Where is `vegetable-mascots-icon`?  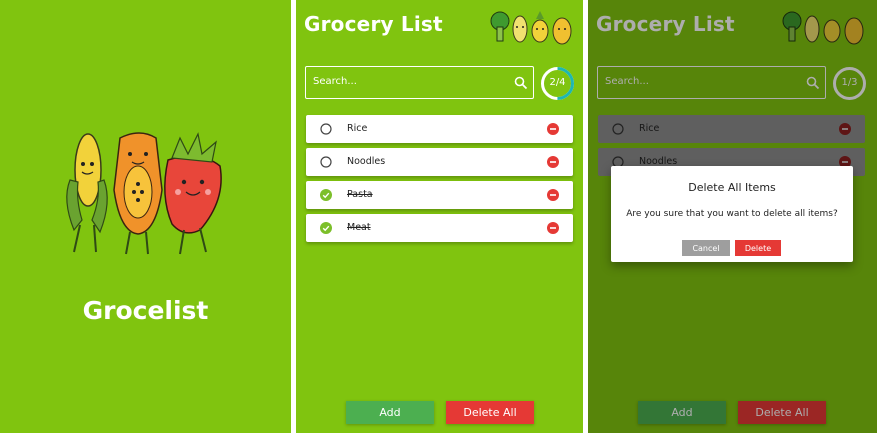
vegetable-mascots-icon is located at coordinates (531, 28).